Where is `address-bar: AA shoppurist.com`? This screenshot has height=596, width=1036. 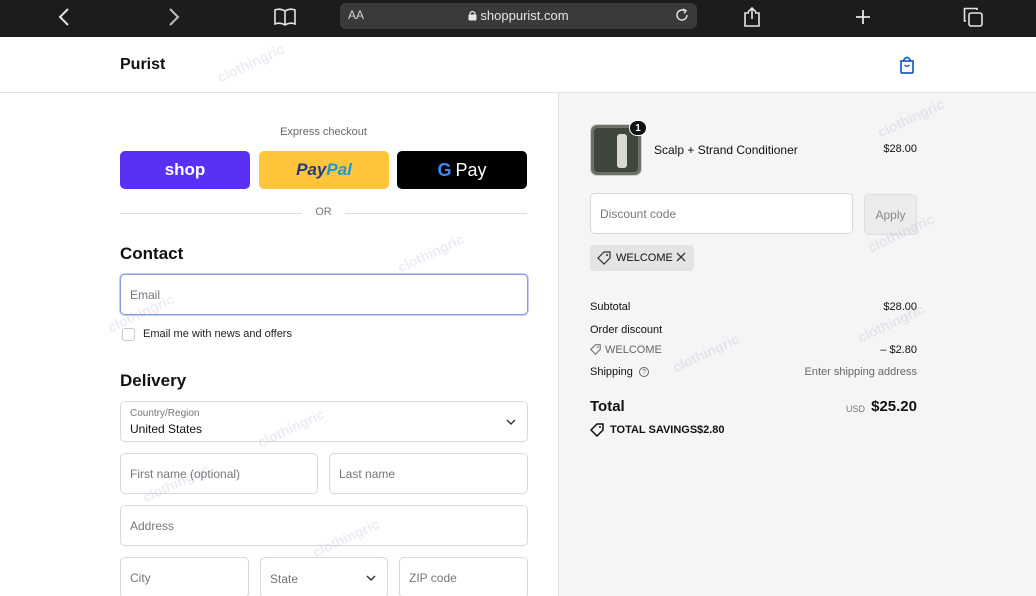 address-bar: AA shoppurist.com is located at coordinates (518, 16).